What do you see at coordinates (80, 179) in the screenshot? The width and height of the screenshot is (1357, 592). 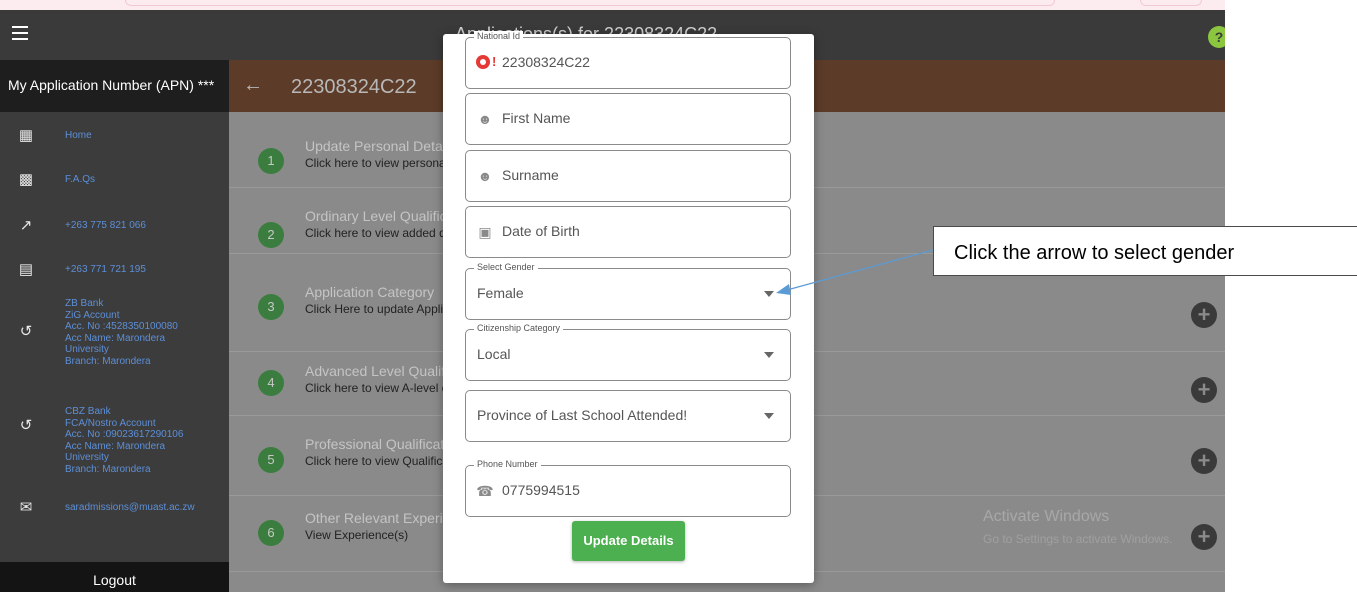 I see `sidebar-item-label: F.A.Qs` at bounding box center [80, 179].